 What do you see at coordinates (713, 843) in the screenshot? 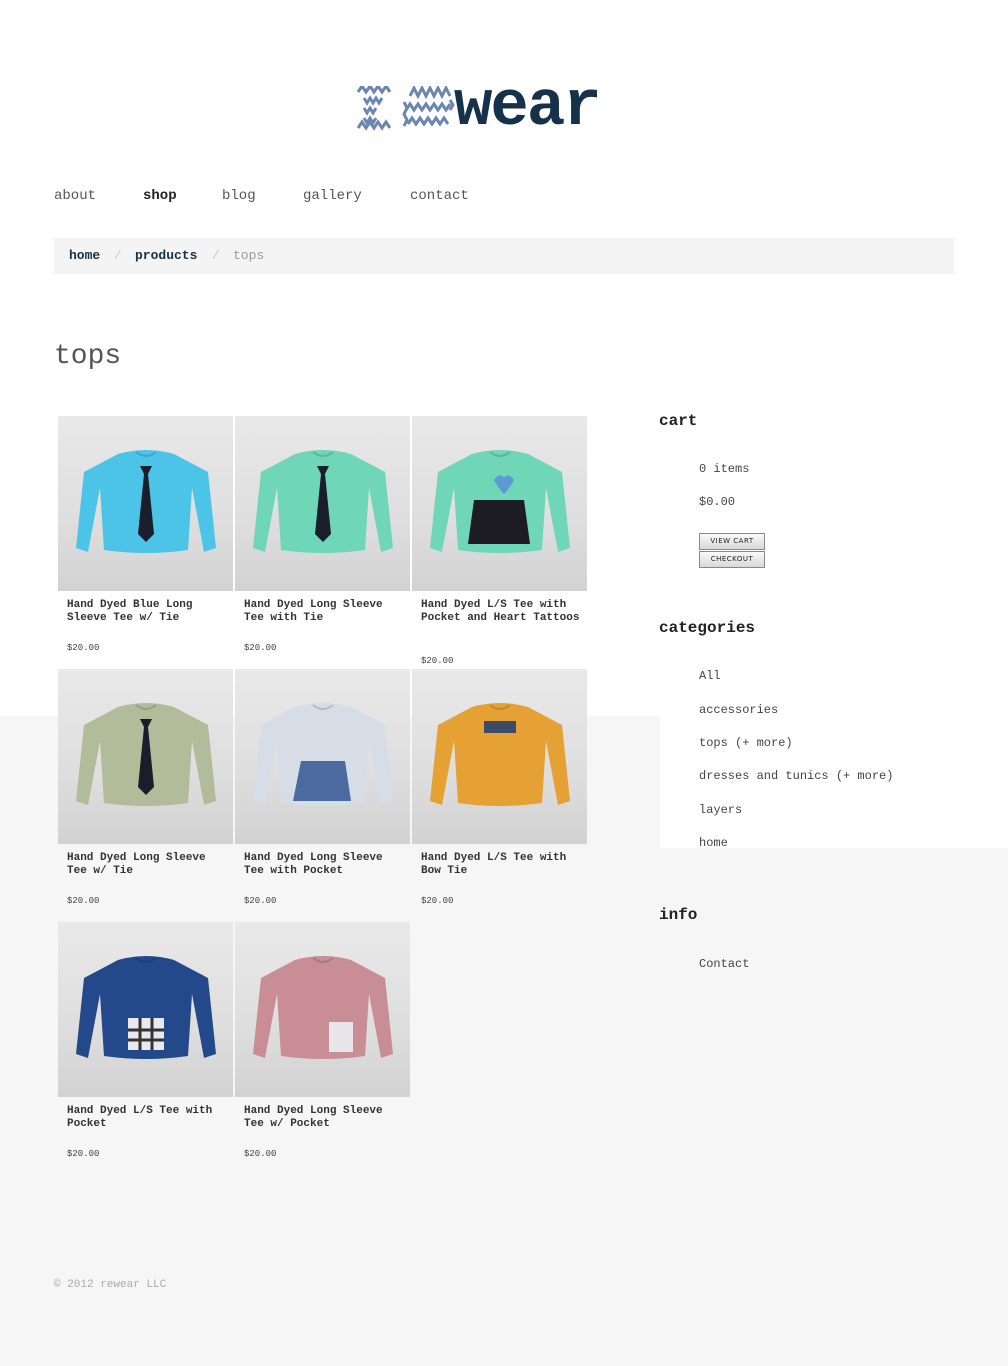
I see `category-home: home` at bounding box center [713, 843].